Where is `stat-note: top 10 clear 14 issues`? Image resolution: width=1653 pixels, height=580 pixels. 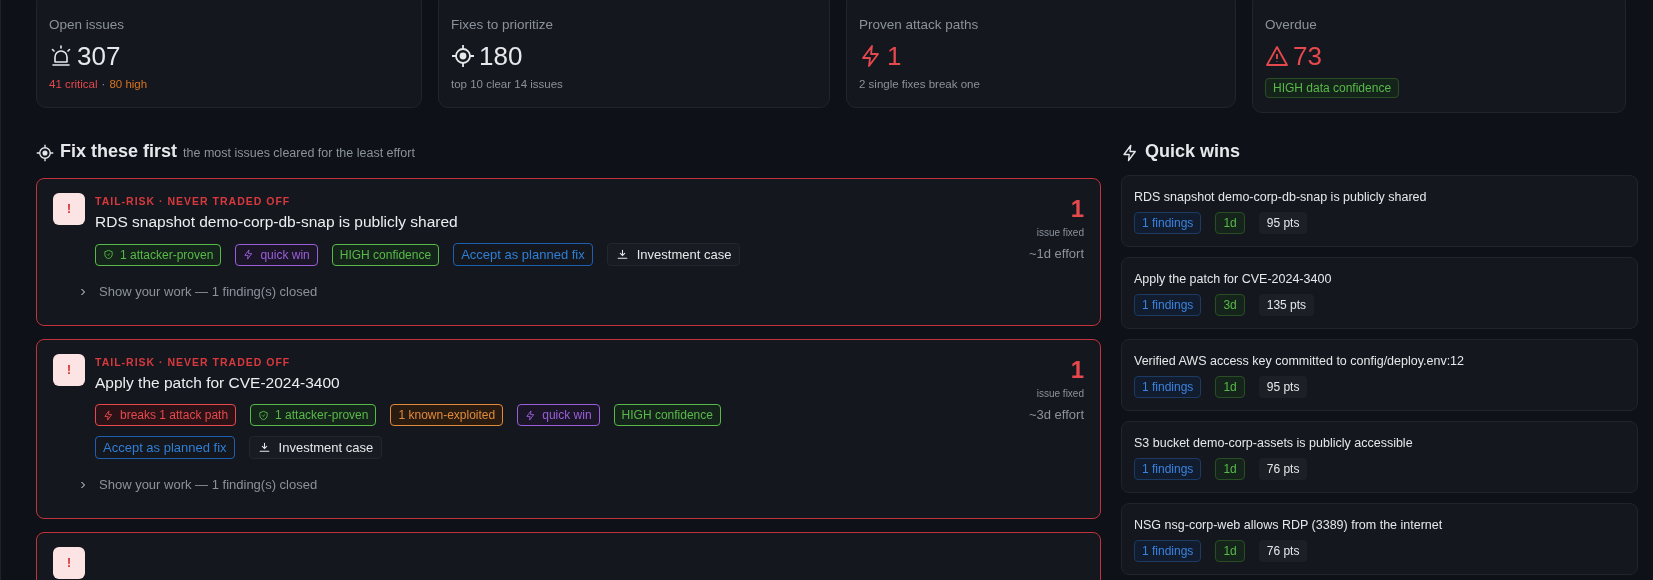
stat-note: top 10 clear 14 issues is located at coordinates (507, 84).